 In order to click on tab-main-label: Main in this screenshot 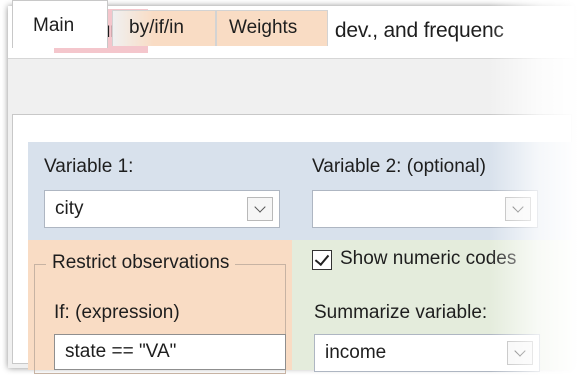, I will do `click(54, 25)`.